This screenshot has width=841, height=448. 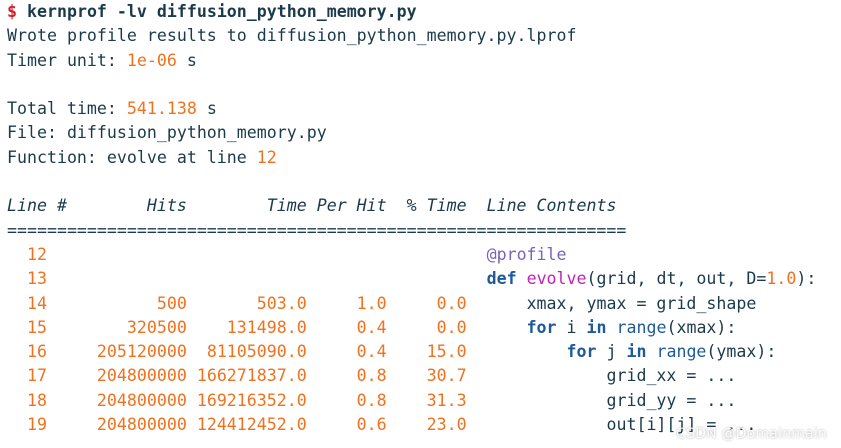 I want to click on cell-time: 166271837.0, so click(x=246, y=376).